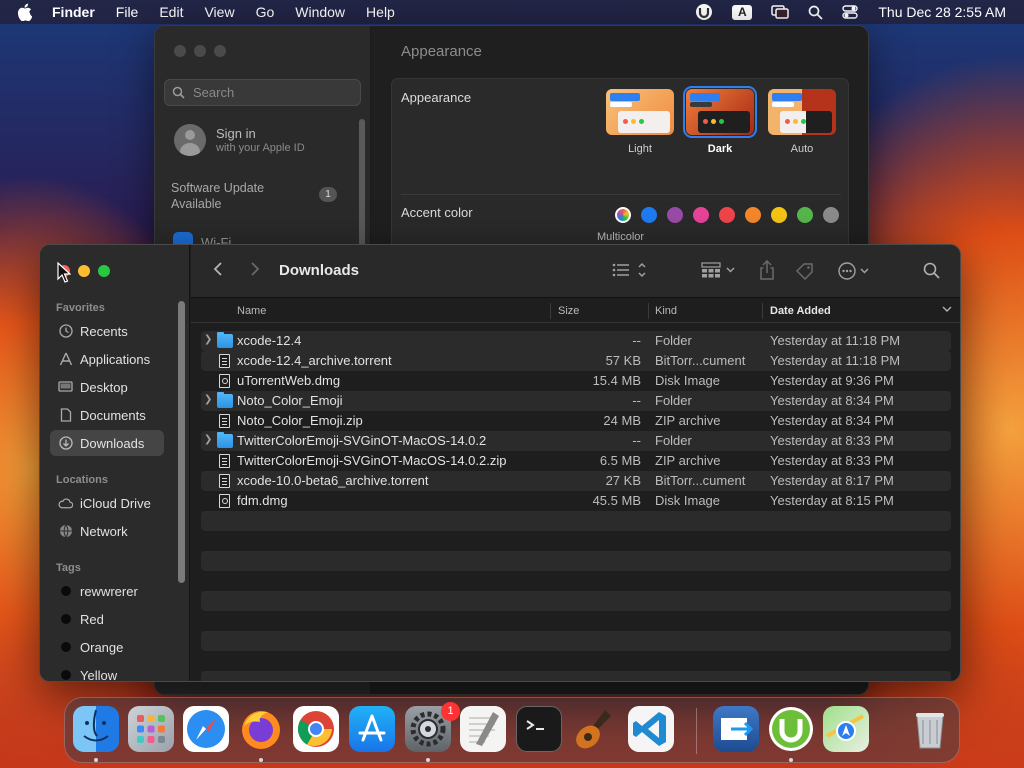 The width and height of the screenshot is (1024, 768). I want to click on garageband-icon, so click(594, 729).